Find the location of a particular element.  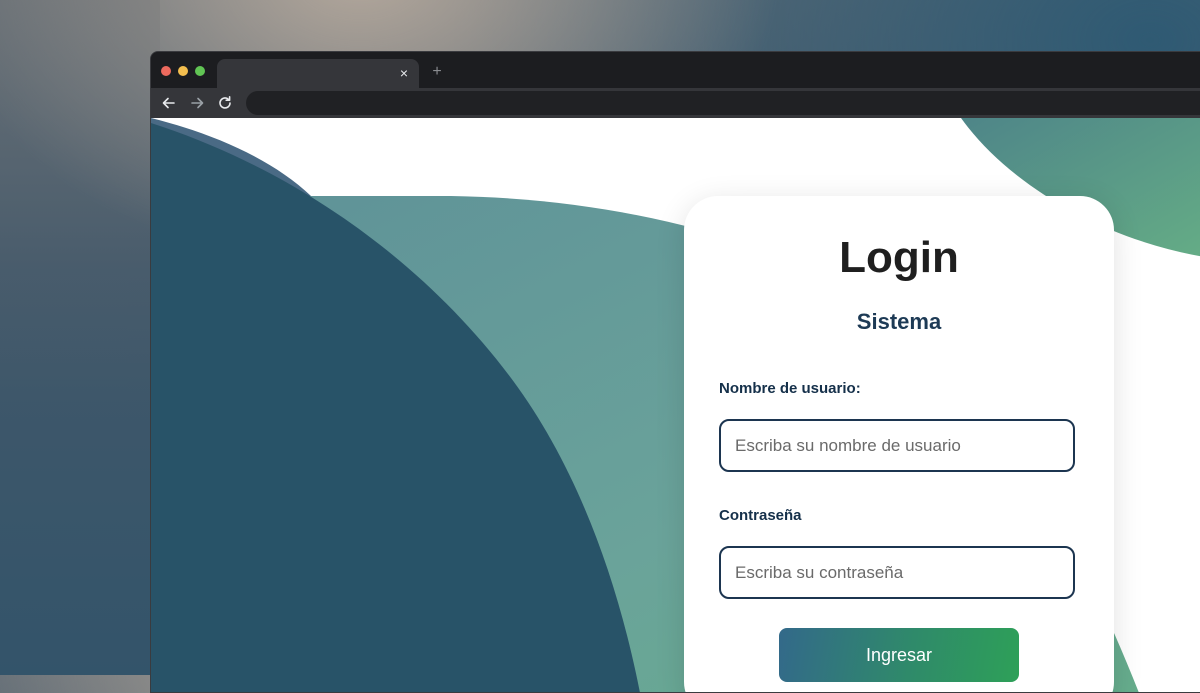

browser-toolbar is located at coordinates (675, 103).